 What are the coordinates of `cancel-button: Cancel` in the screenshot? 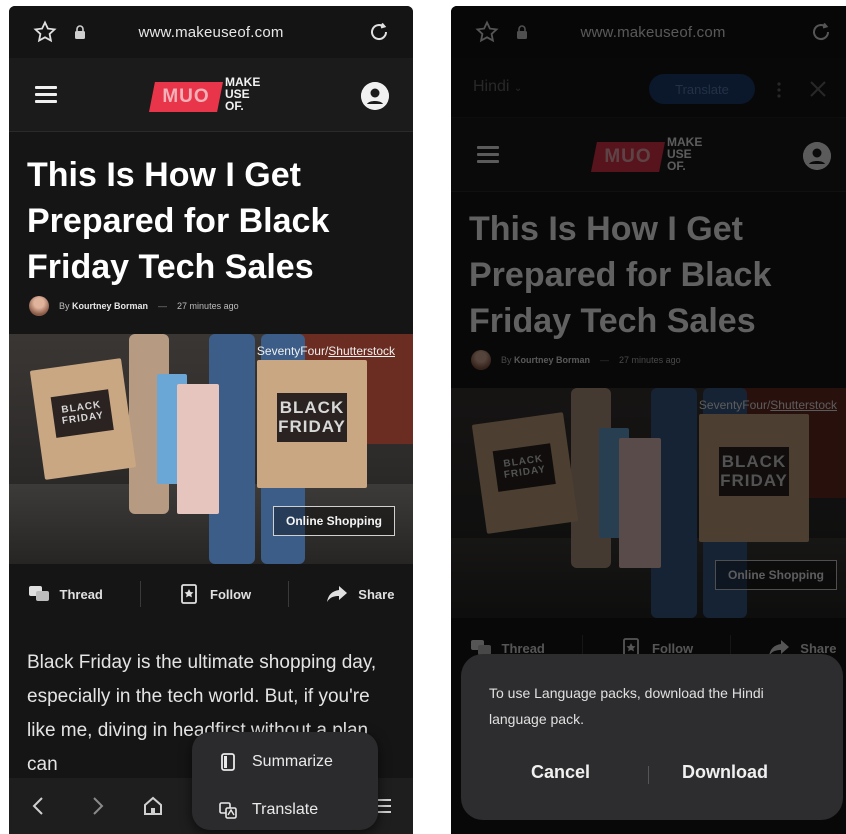 It's located at (560, 772).